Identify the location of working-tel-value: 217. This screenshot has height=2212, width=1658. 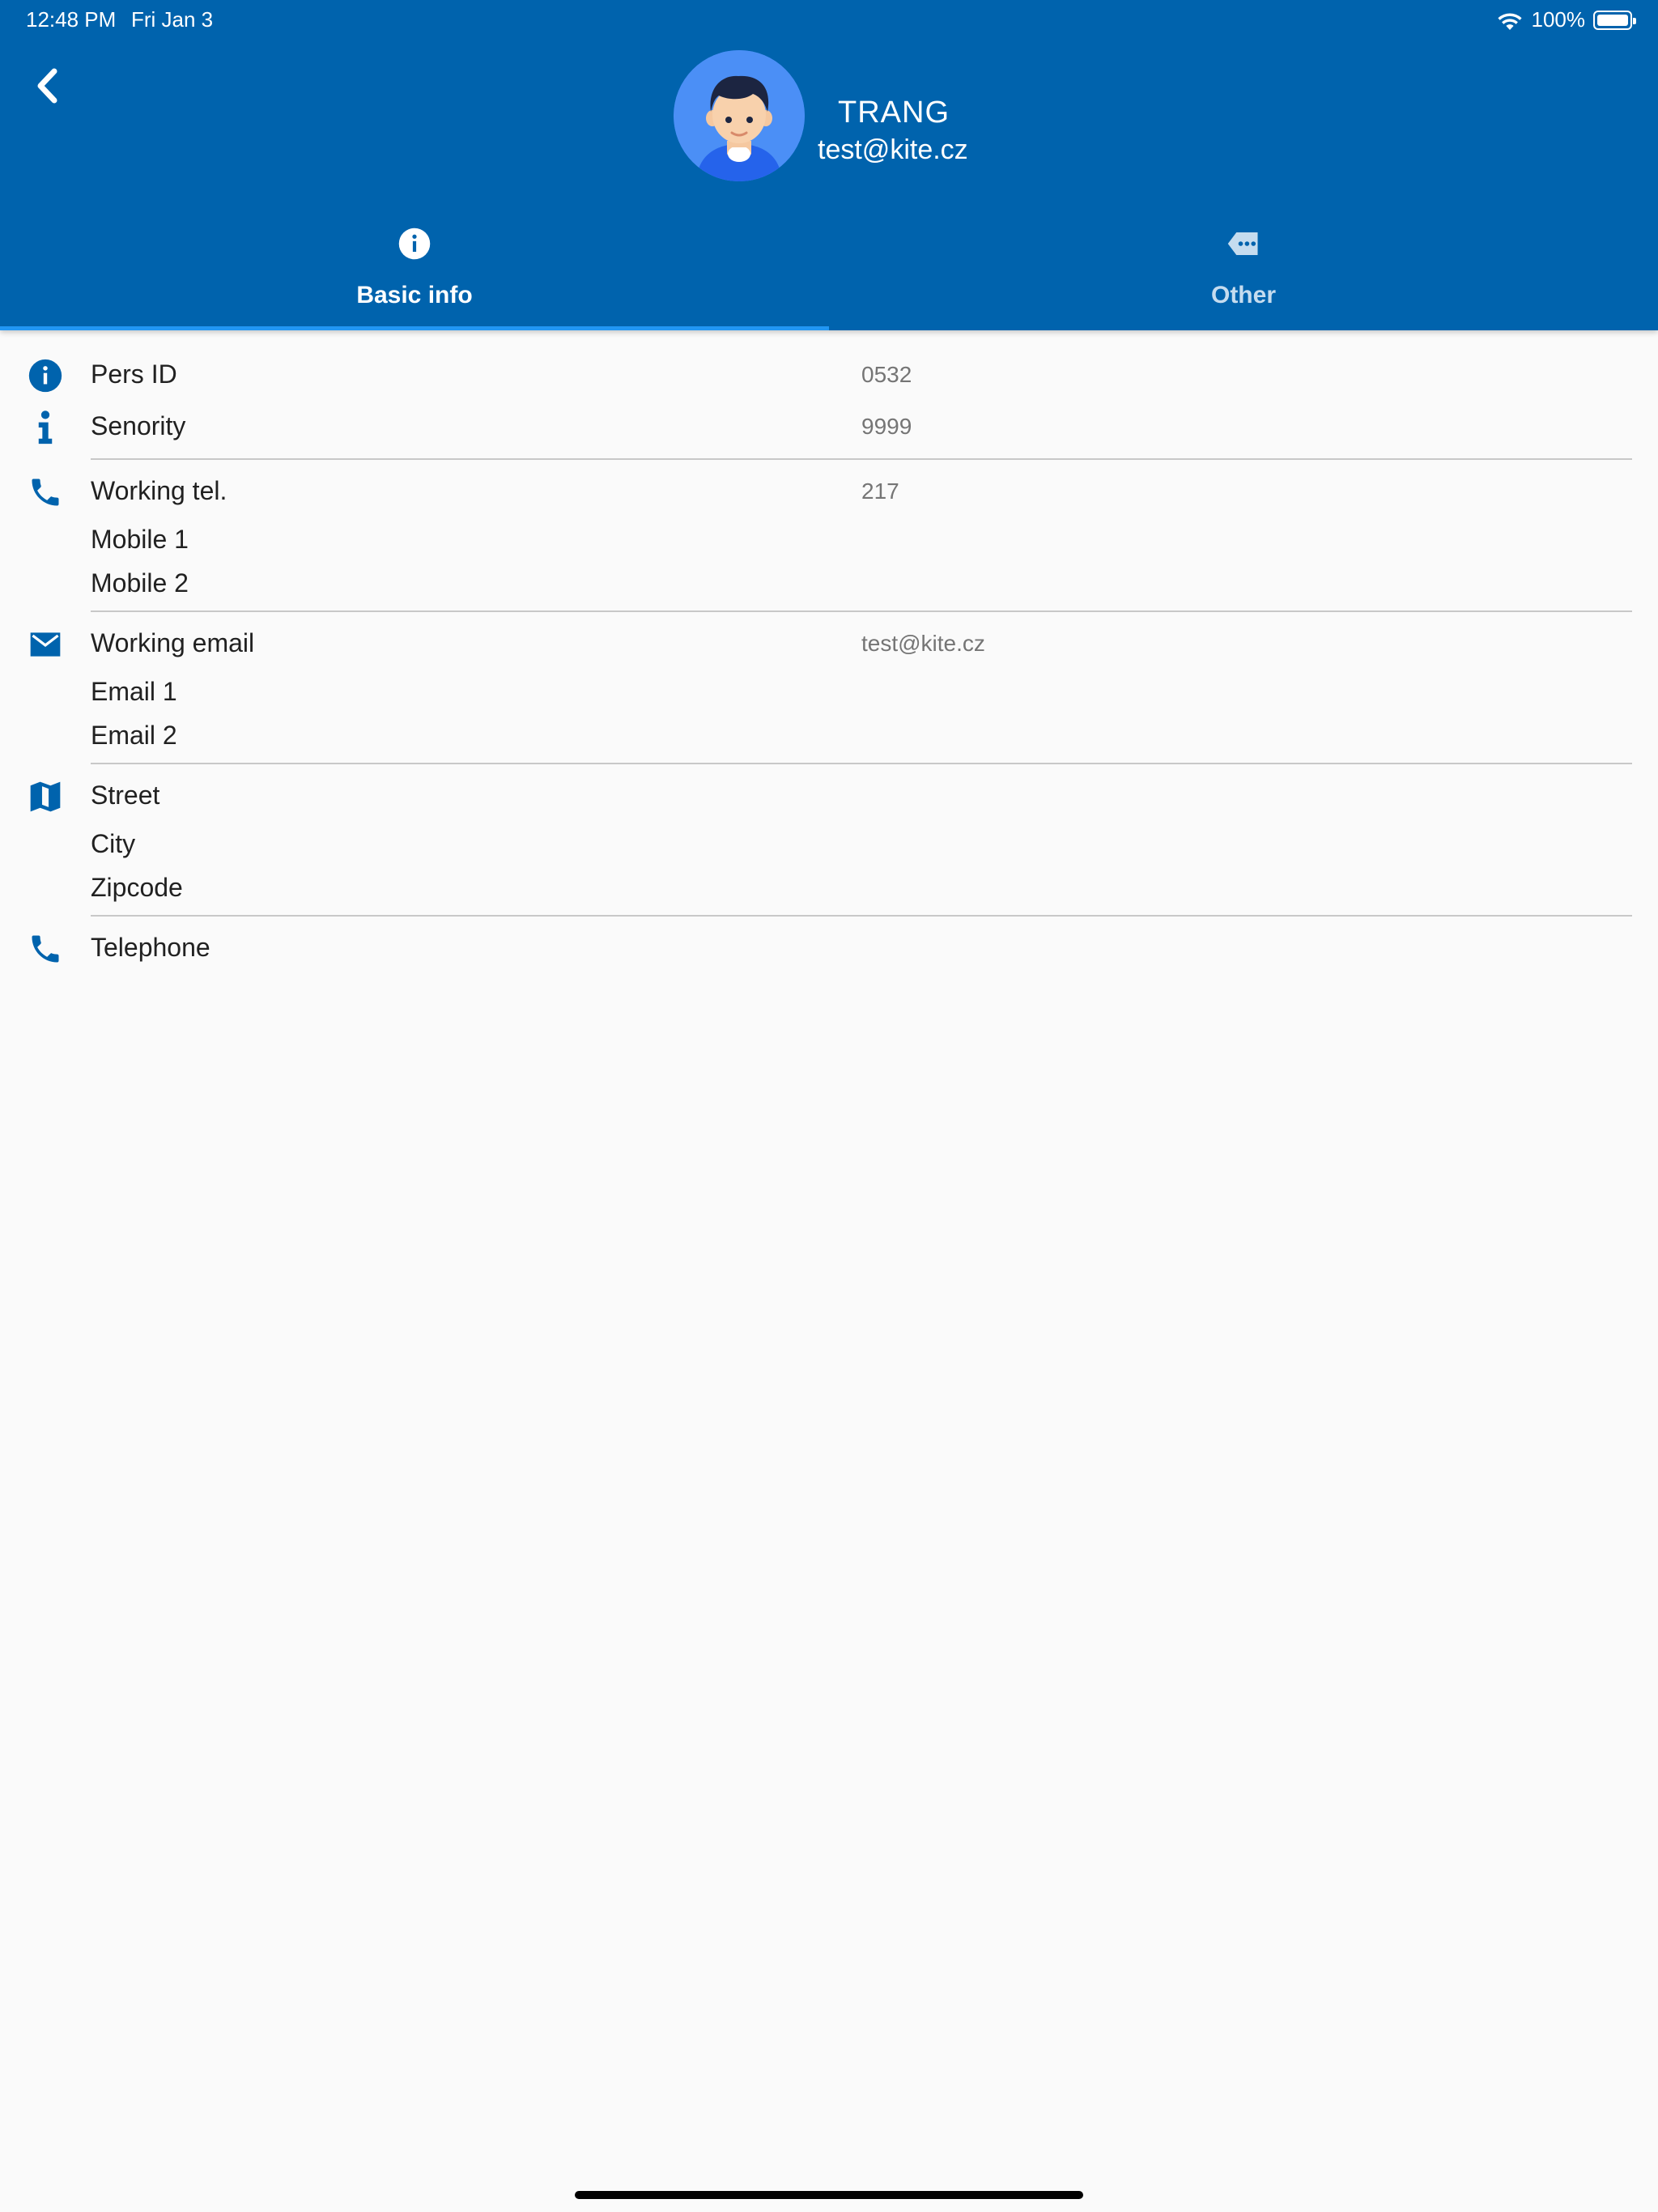
(880, 492).